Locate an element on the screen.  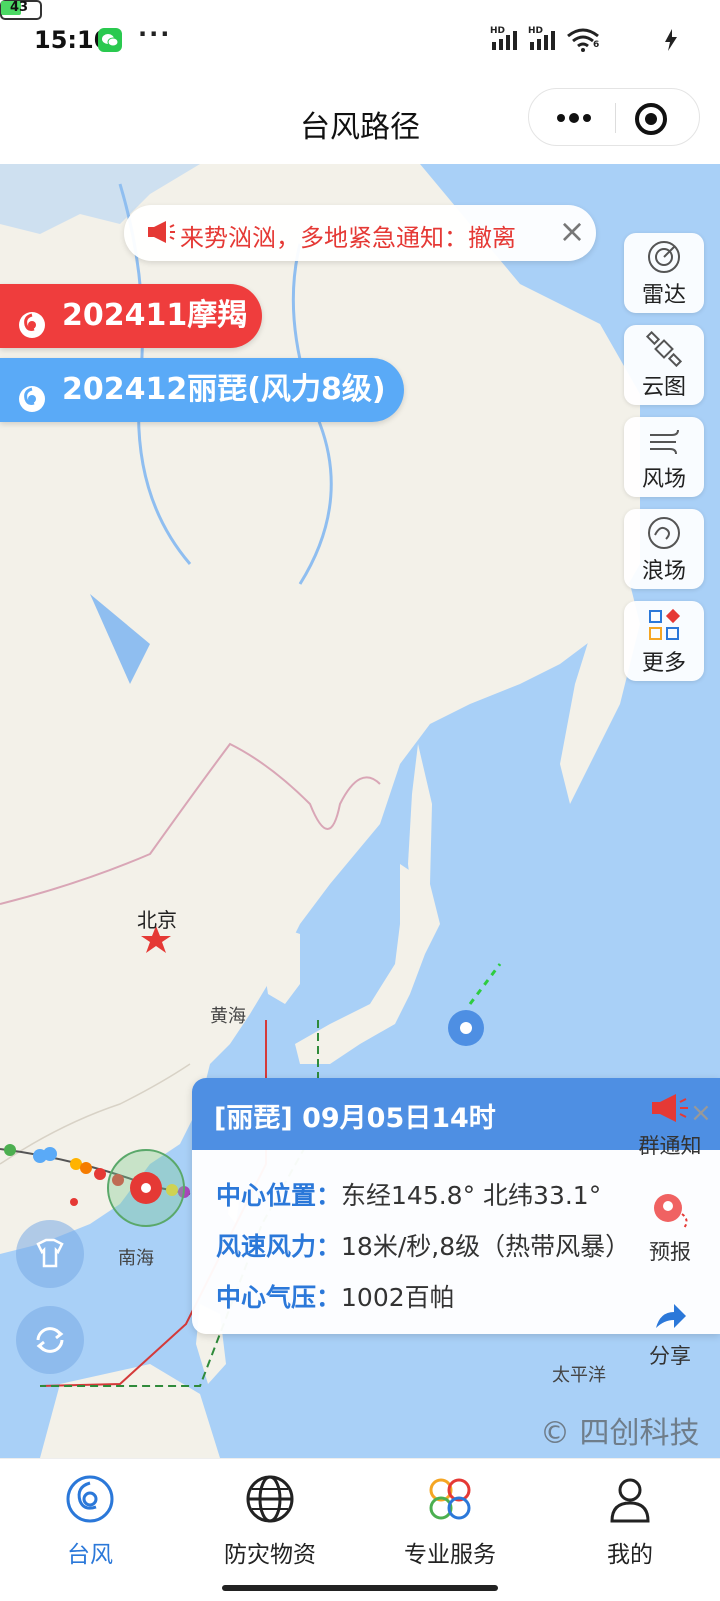
tool-label: 云图 is located at coordinates (663, 387).